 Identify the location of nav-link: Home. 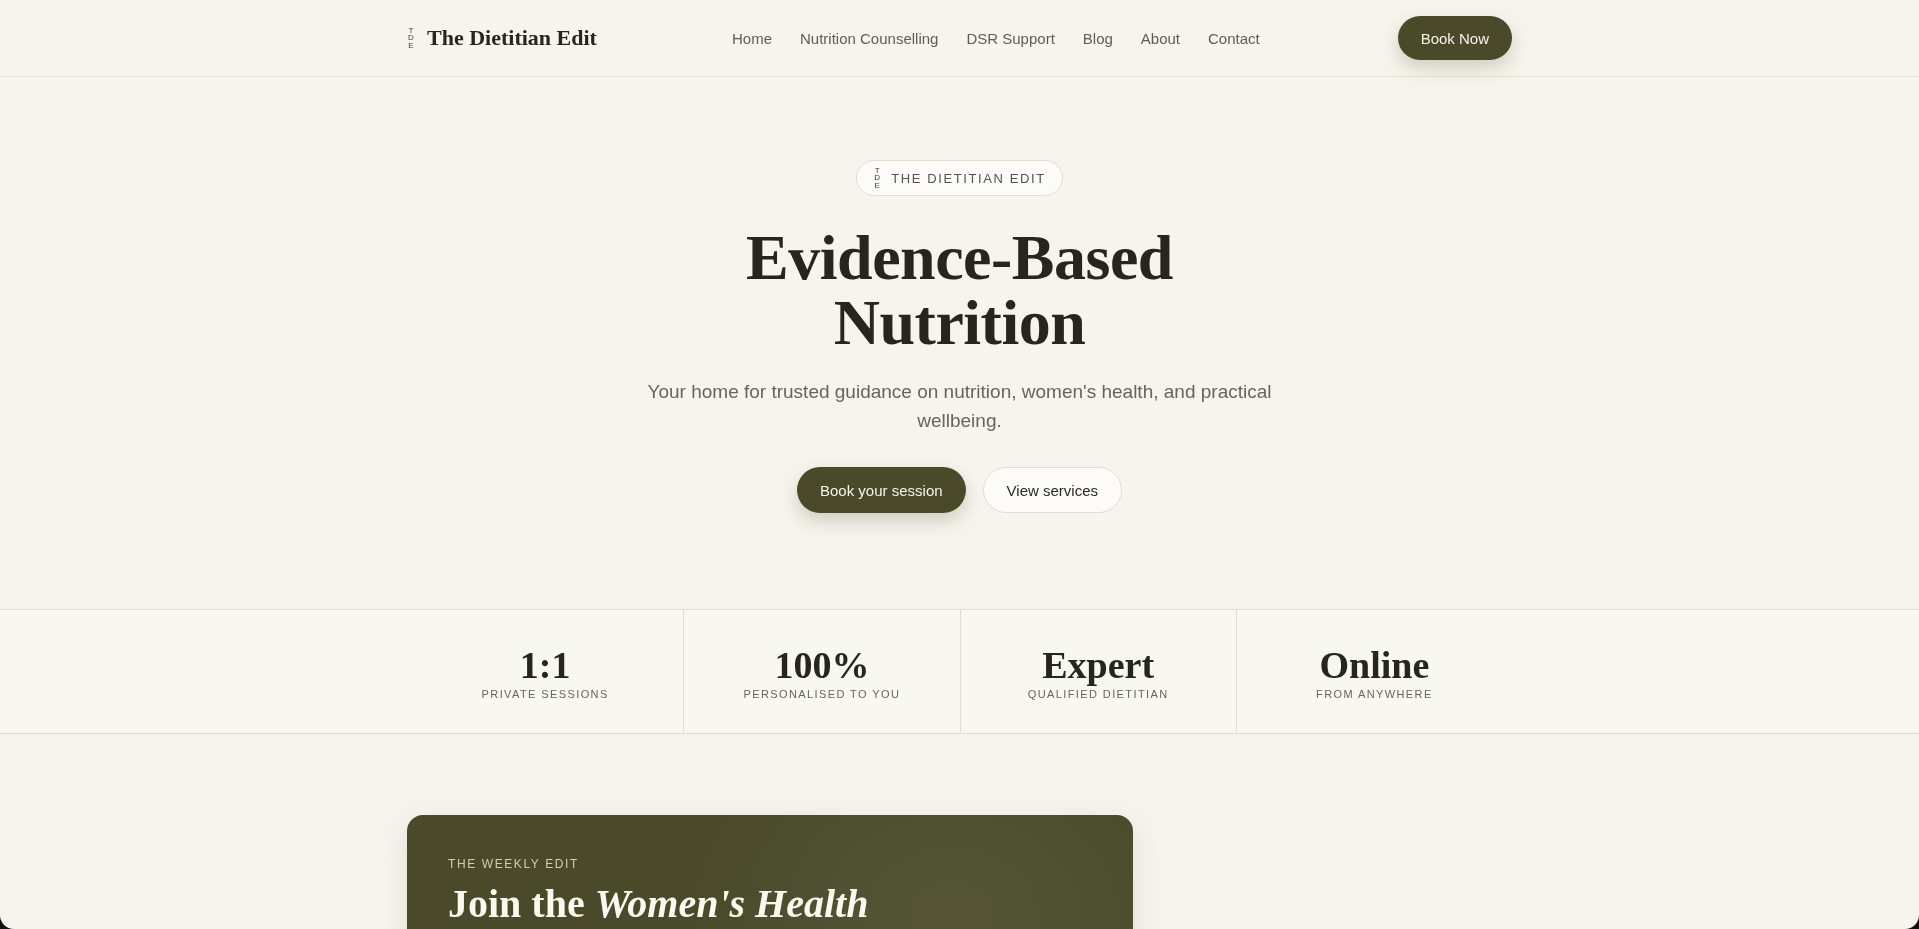
(752, 38).